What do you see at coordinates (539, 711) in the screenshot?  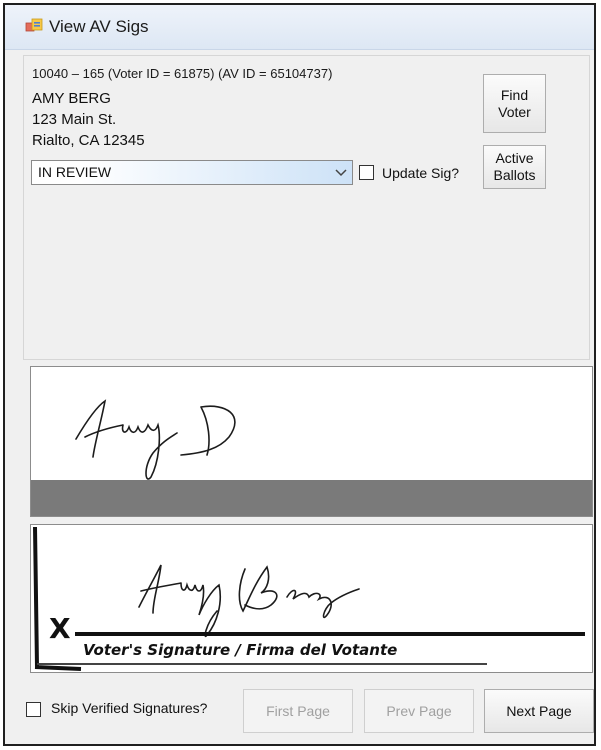 I see `next-page-button: Next Page` at bounding box center [539, 711].